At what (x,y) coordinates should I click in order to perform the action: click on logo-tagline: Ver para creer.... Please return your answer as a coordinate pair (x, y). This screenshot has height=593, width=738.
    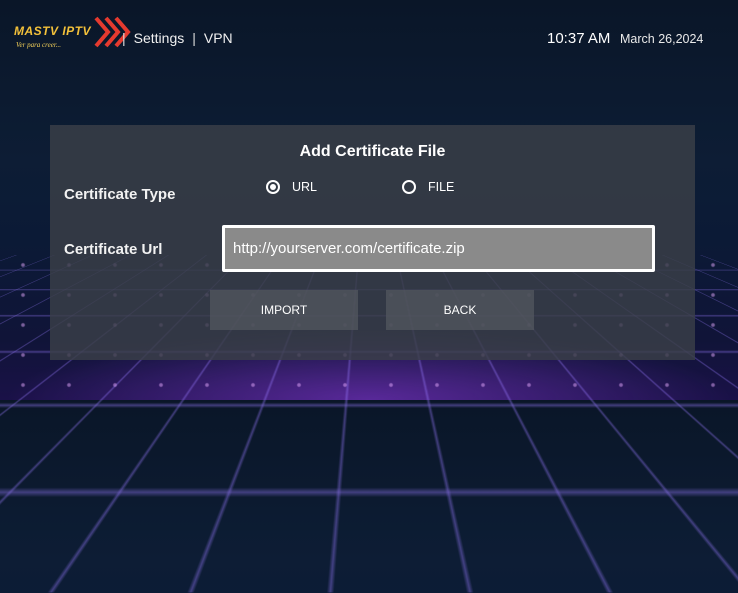
    Looking at the image, I should click on (39, 45).